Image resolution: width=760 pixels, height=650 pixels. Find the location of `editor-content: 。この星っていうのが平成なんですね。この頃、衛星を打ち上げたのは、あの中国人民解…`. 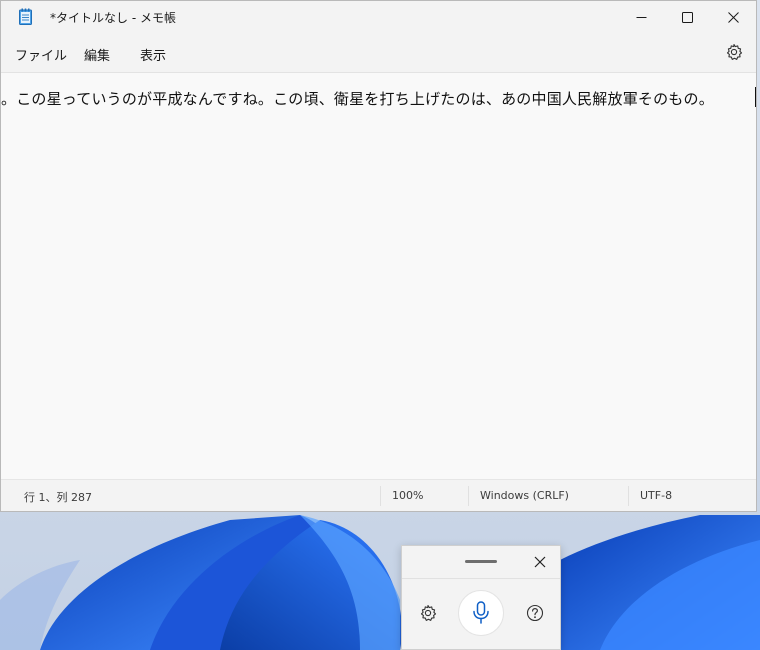

editor-content: 。この星っていうのが平成なんですね。この頃、衛星を打ち上げたのは、あの中国人民解… is located at coordinates (357, 98).